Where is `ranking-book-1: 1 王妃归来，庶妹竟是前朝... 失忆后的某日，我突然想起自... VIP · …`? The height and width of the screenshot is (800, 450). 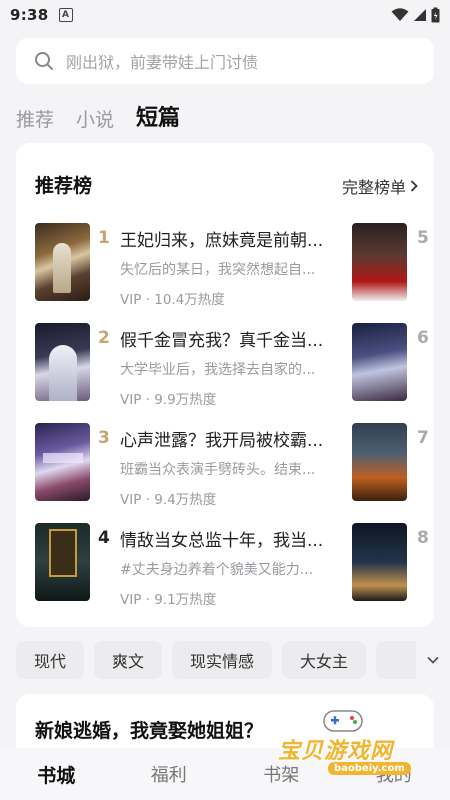 ranking-book-1: 1 王妃归来，庶妹竟是前朝... 失忆后的某日，我突然想起自... VIP · … is located at coordinates (195, 265).